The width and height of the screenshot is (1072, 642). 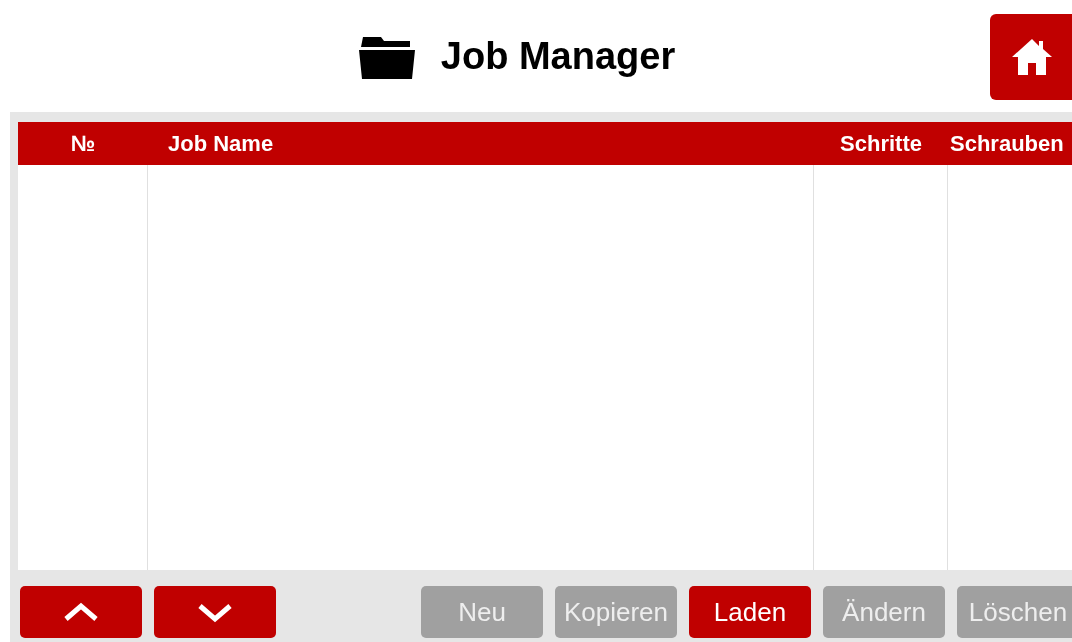 I want to click on column-header: Job Name, so click(x=221, y=144).